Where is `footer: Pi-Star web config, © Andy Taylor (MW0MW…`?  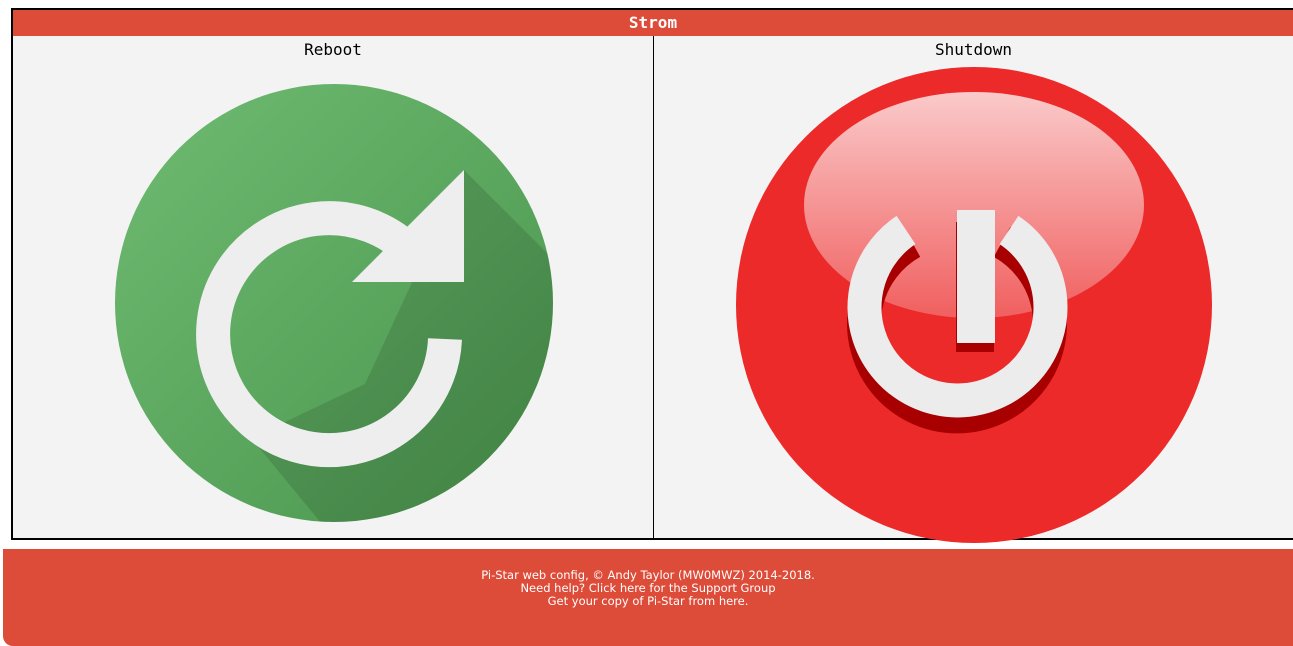 footer: Pi-Star web config, © Andy Taylor (MW0MW… is located at coordinates (648, 597).